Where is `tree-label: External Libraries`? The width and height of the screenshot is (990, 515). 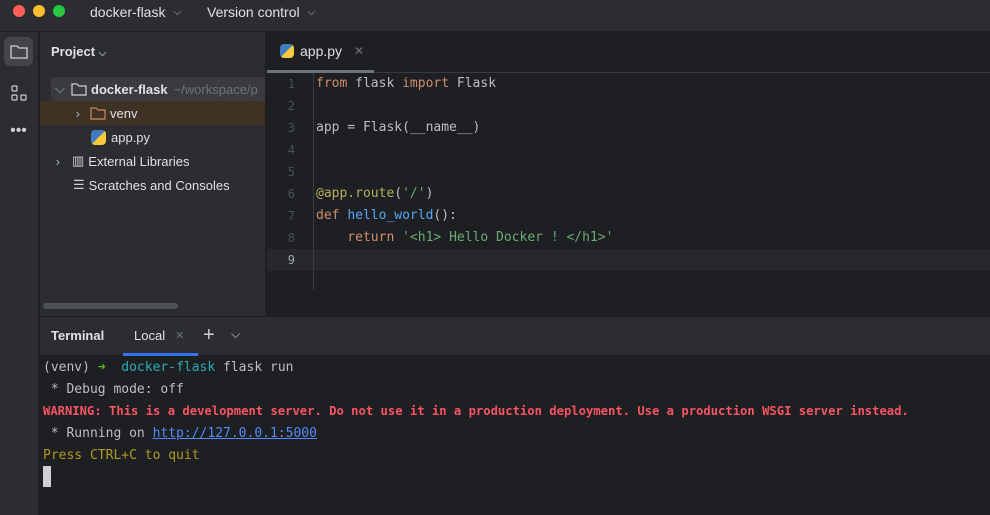 tree-label: External Libraries is located at coordinates (139, 161).